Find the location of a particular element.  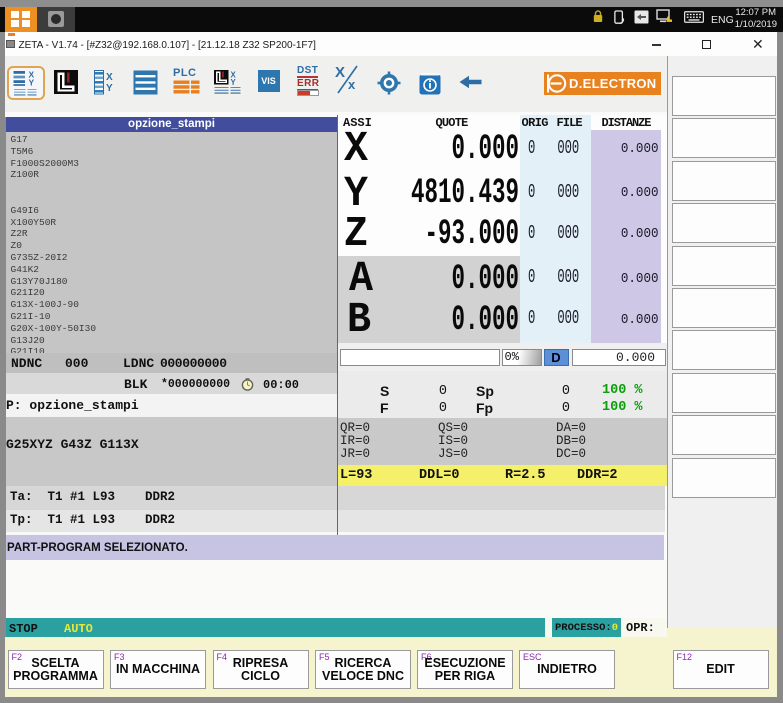

svg-text: X is located at coordinates (109, 77).